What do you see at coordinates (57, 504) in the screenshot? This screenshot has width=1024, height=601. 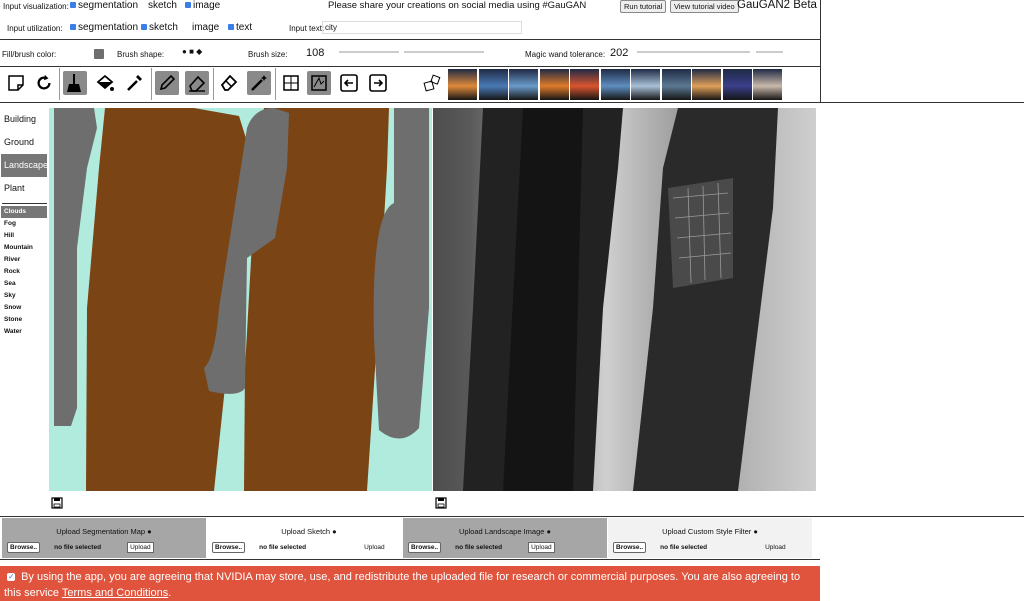 I see `save-segmentation-icon` at bounding box center [57, 504].